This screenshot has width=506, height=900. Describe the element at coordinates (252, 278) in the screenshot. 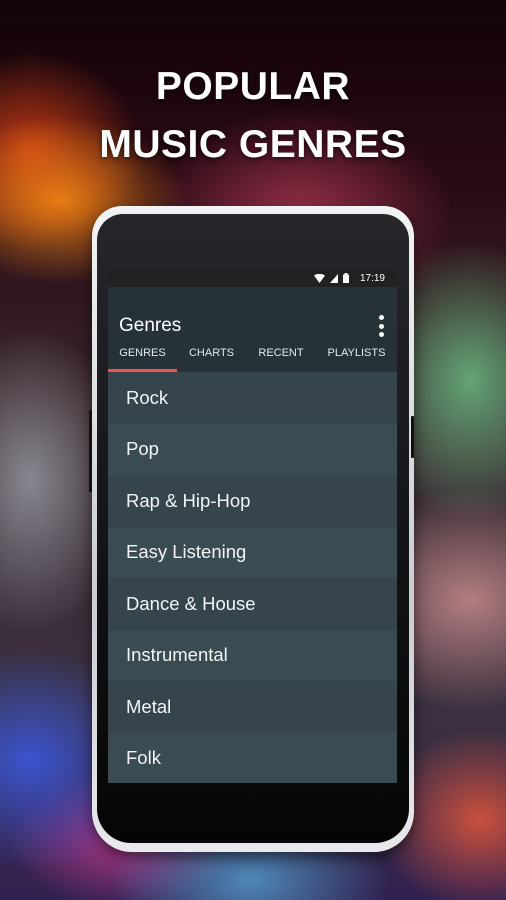

I see `status-bar: 17:19` at that location.